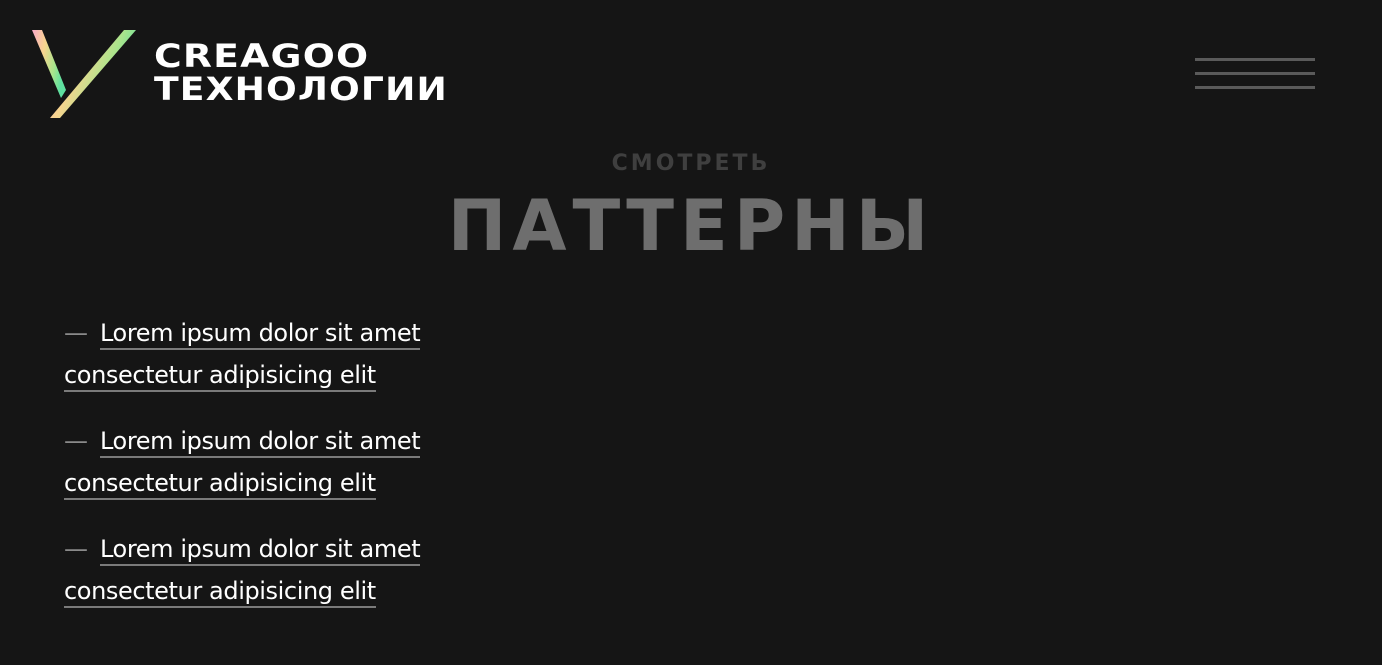  I want to click on hero-title: ПАТТЕРНЫ, so click(691, 226).